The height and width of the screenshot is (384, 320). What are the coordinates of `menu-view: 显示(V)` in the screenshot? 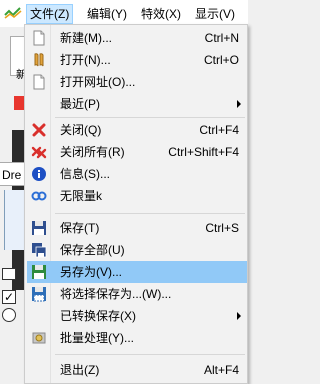 It's located at (215, 14).